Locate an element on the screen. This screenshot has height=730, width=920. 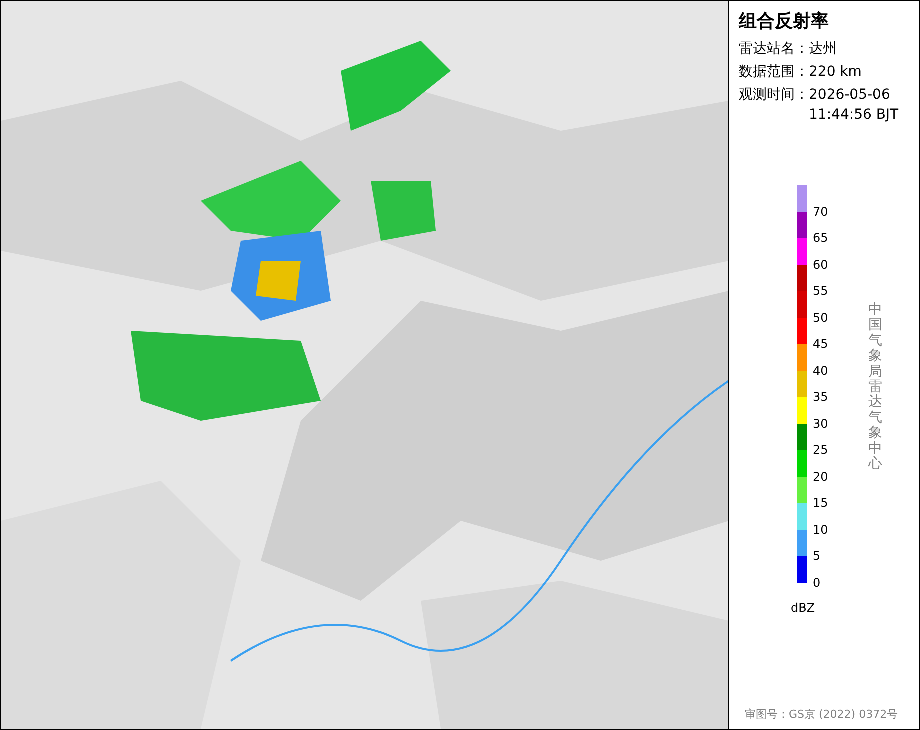
info-value: 2026-05-06 11:44:56 BJT is located at coordinates (854, 105).